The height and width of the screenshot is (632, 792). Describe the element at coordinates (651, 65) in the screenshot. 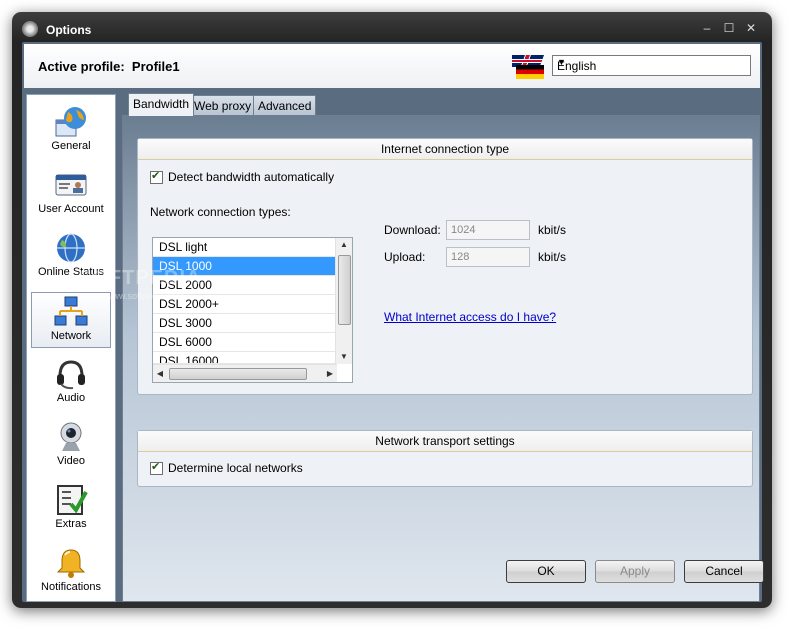

I see `language-select: English ▼` at that location.